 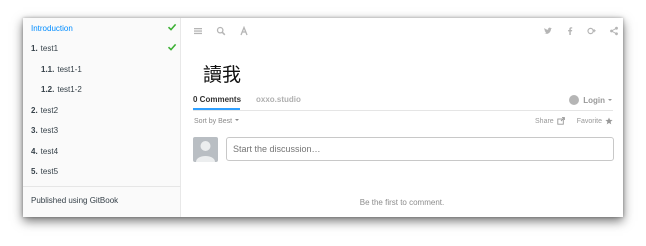 I want to click on tab-comments: 0 Comments, so click(x=217, y=99).